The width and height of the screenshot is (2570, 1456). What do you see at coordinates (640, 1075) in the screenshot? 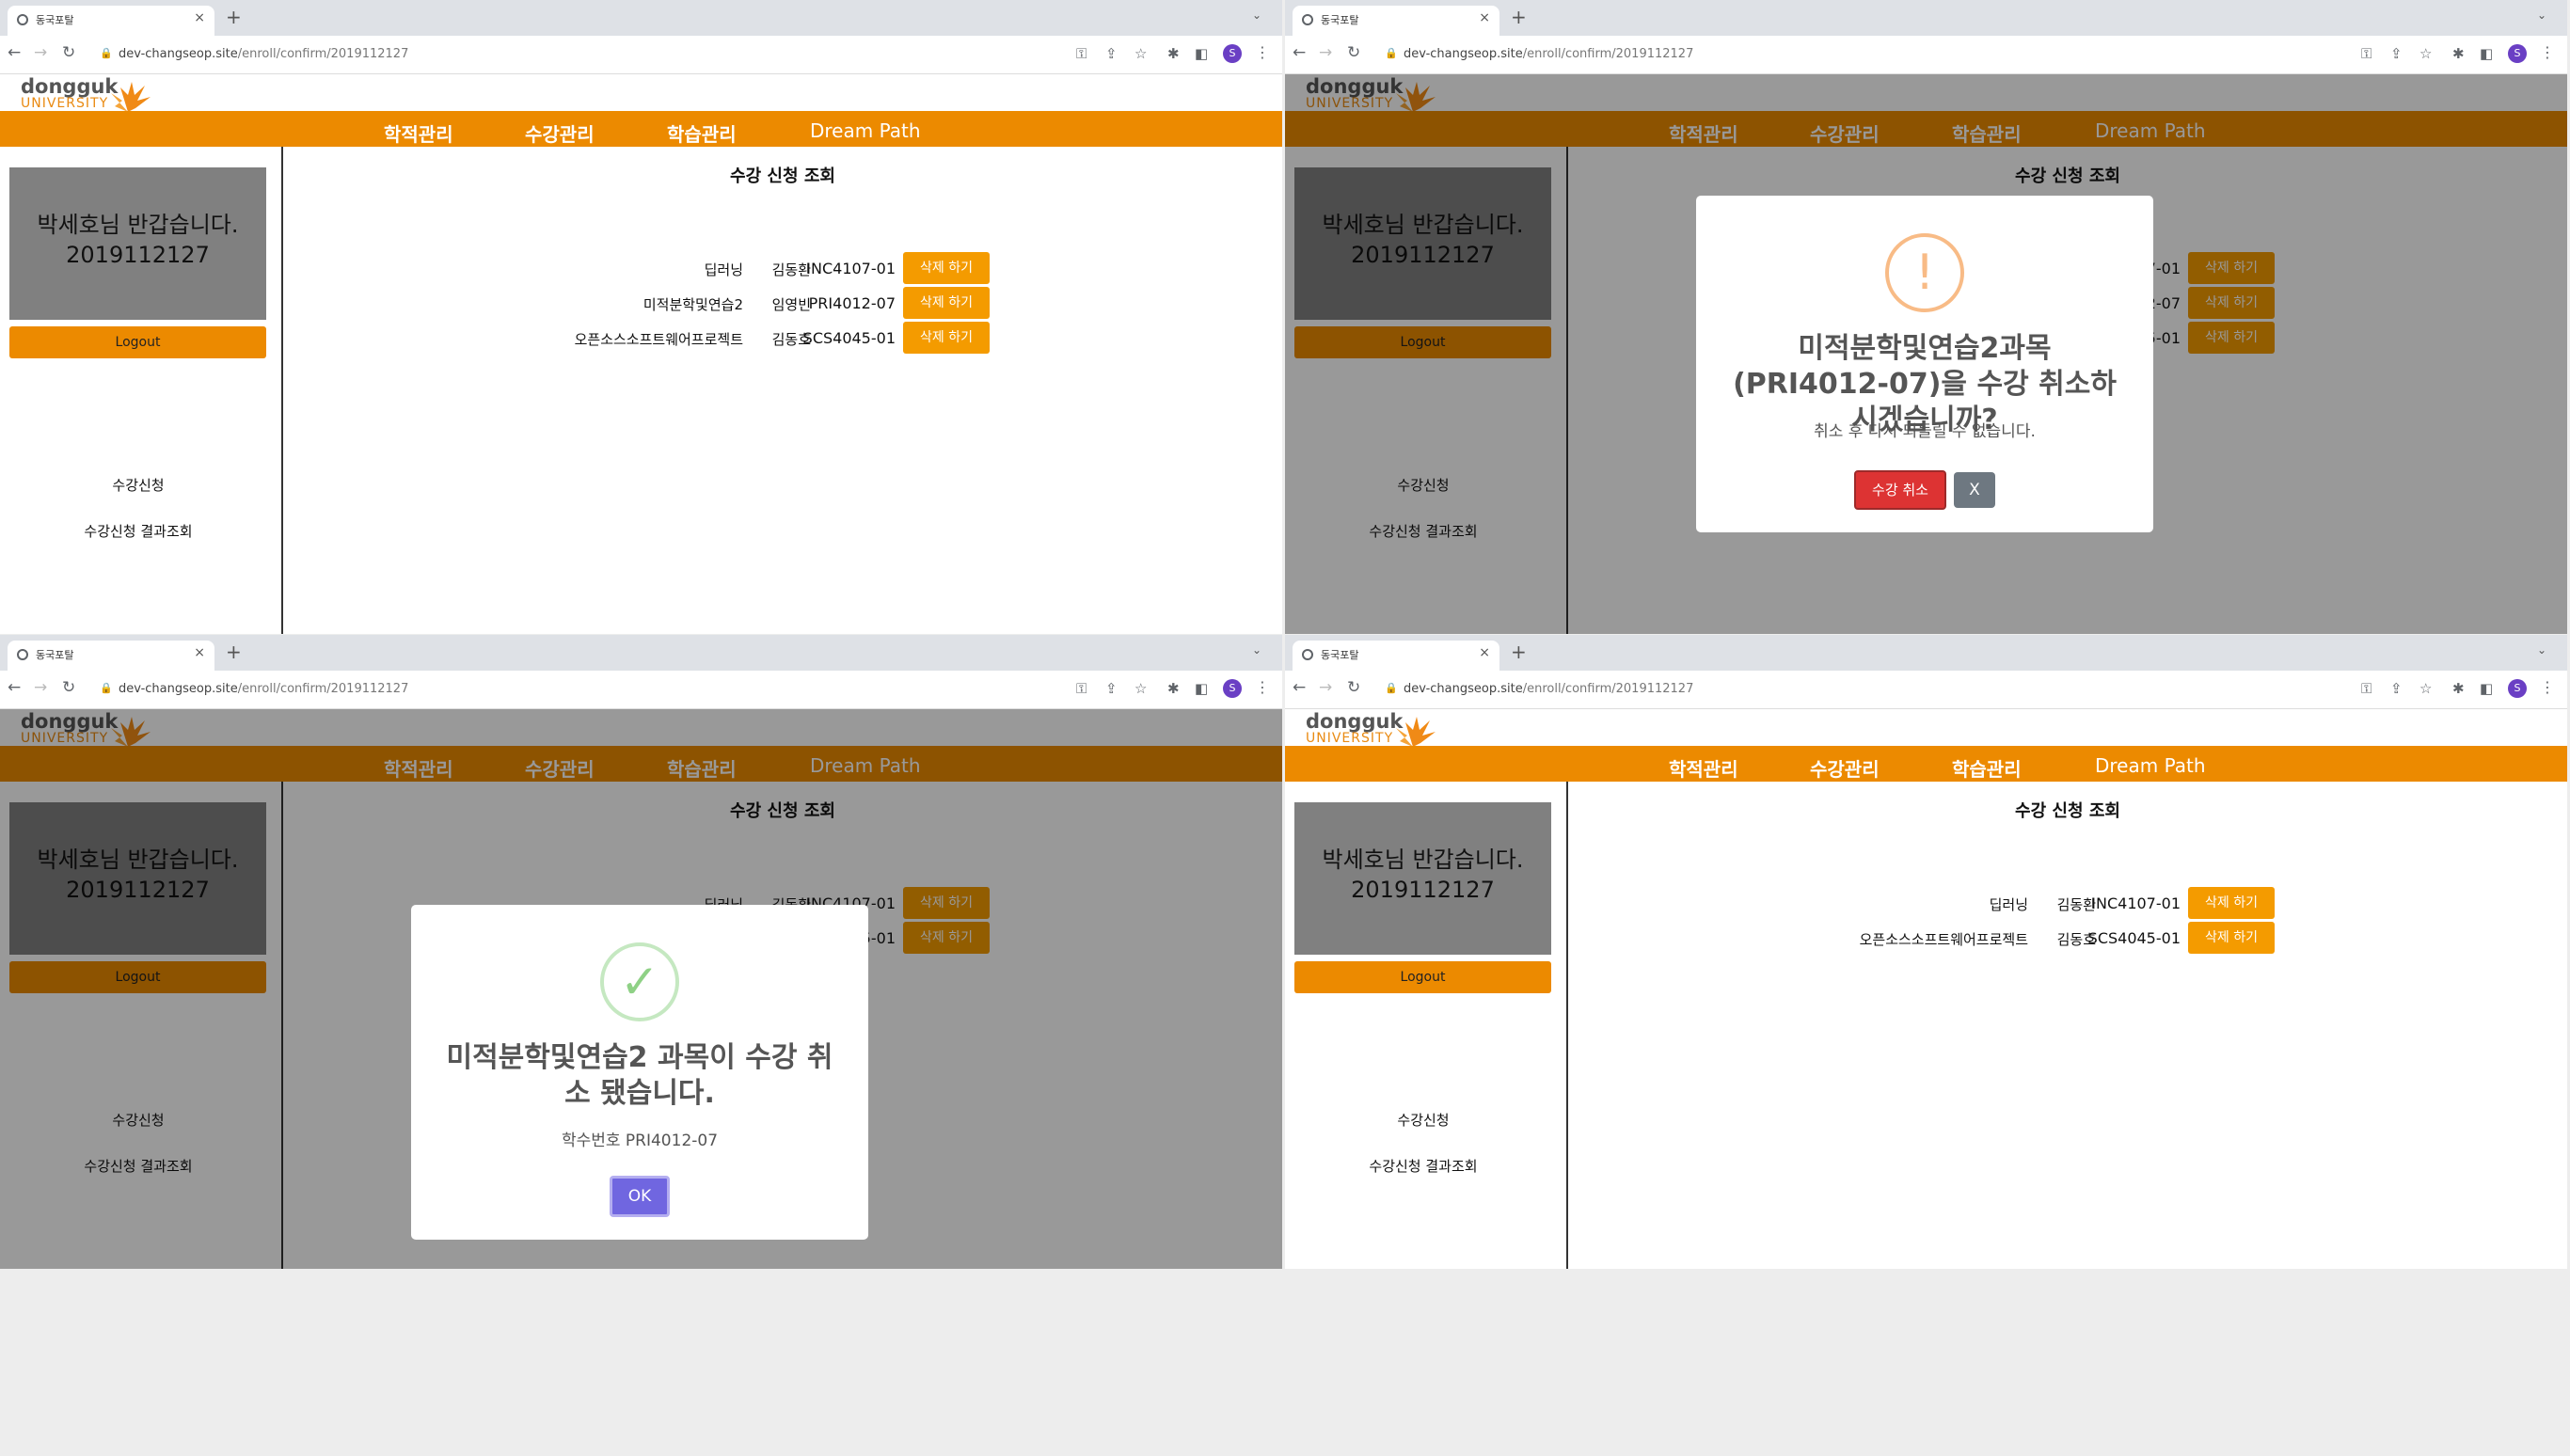
I see `dialog-title: 미적분학및연습2 과목이 수강 취소 됐습니다.` at bounding box center [640, 1075].